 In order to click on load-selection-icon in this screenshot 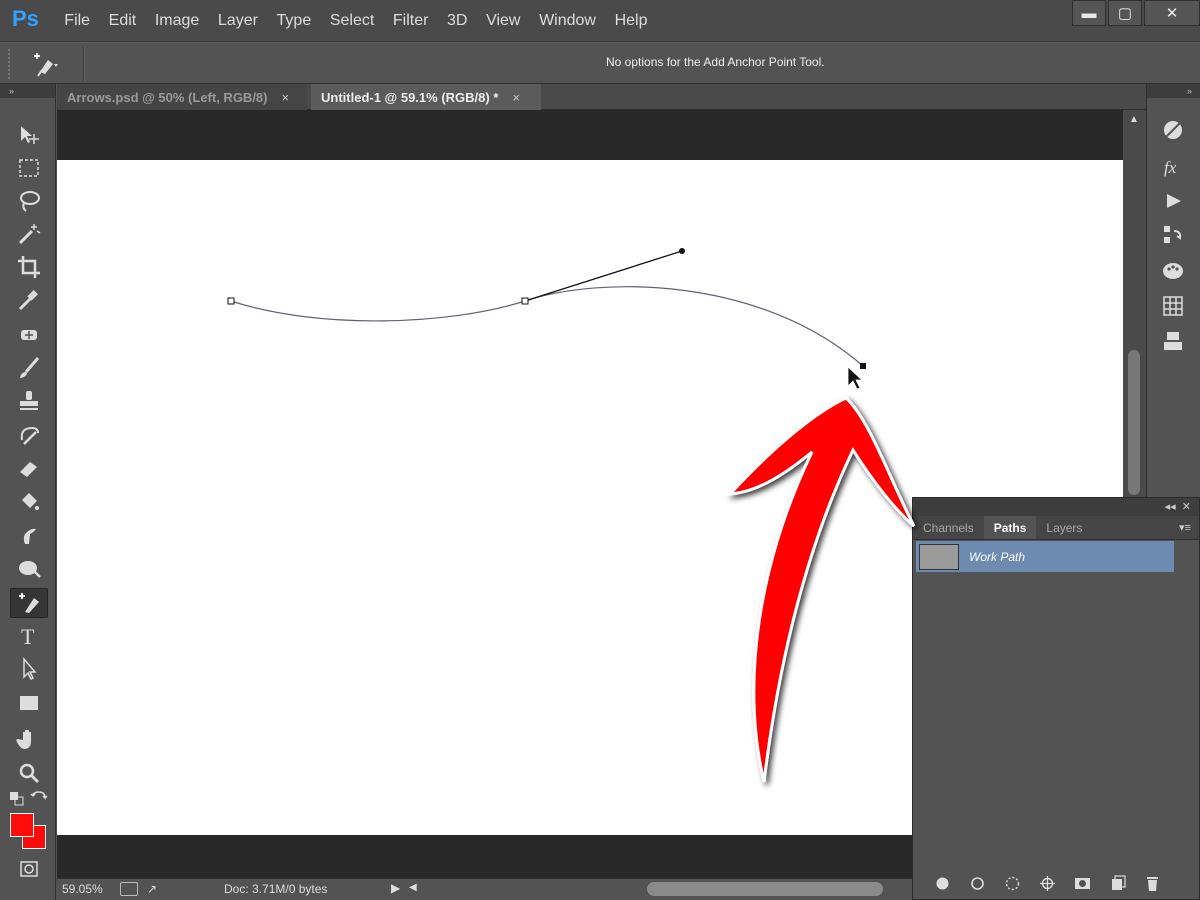, I will do `click(1012, 883)`.